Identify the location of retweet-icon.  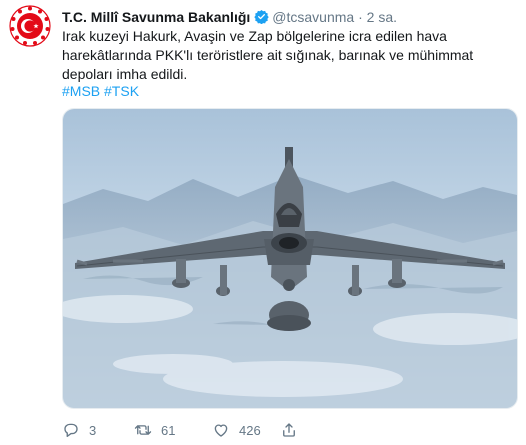
(143, 430).